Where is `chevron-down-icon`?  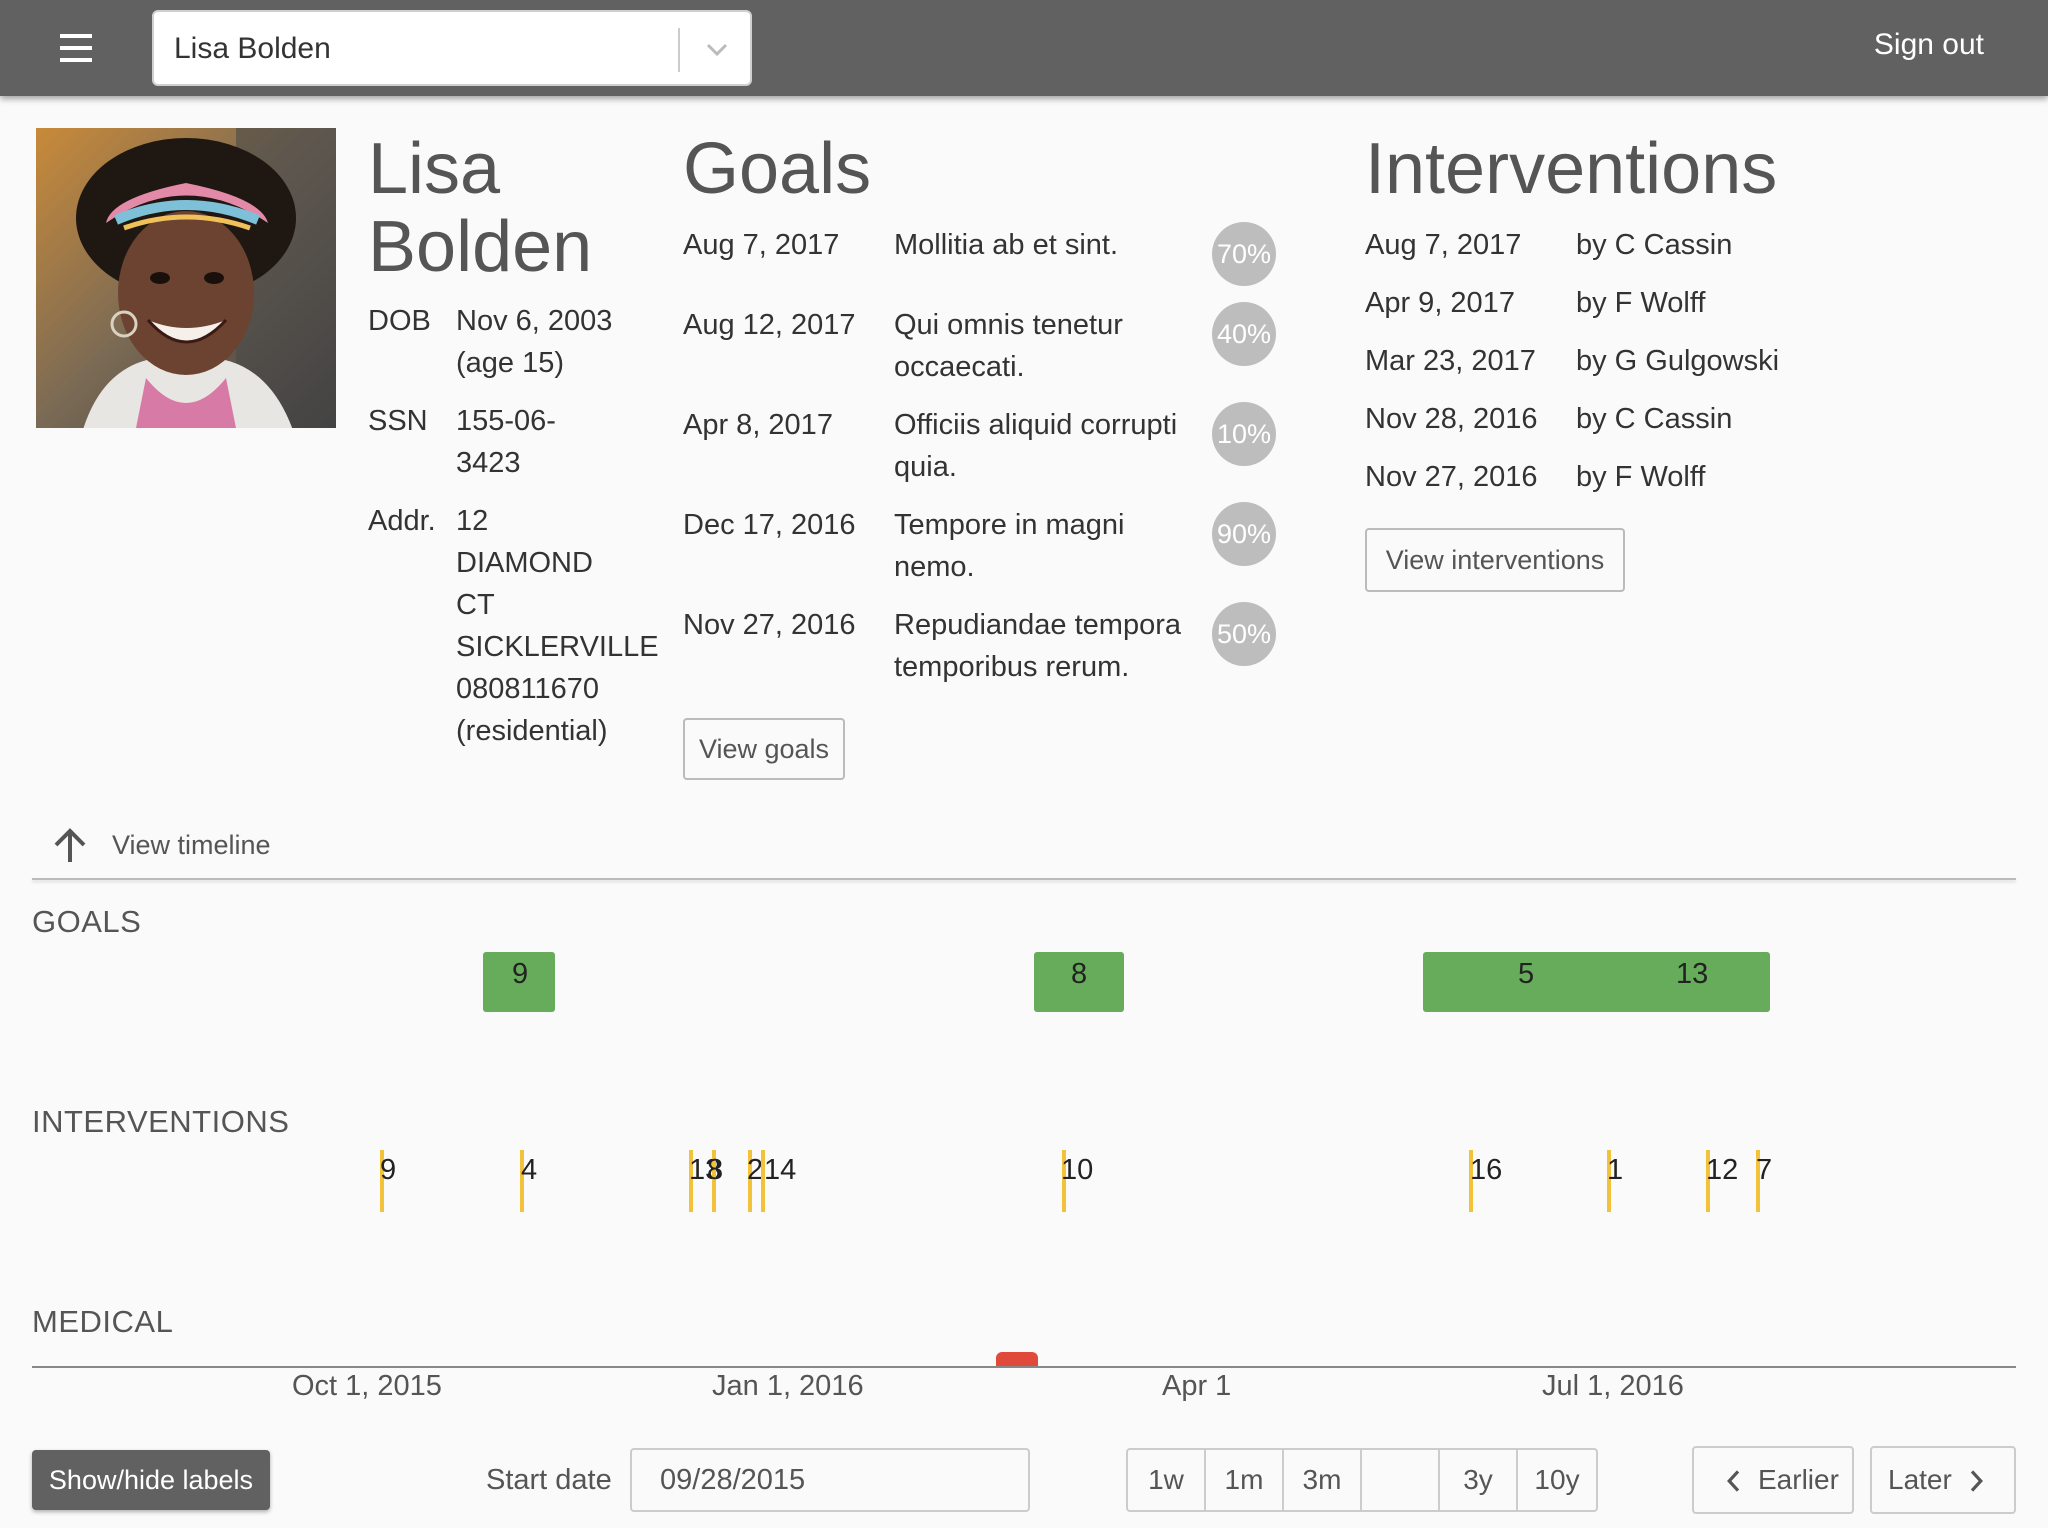 chevron-down-icon is located at coordinates (717, 49).